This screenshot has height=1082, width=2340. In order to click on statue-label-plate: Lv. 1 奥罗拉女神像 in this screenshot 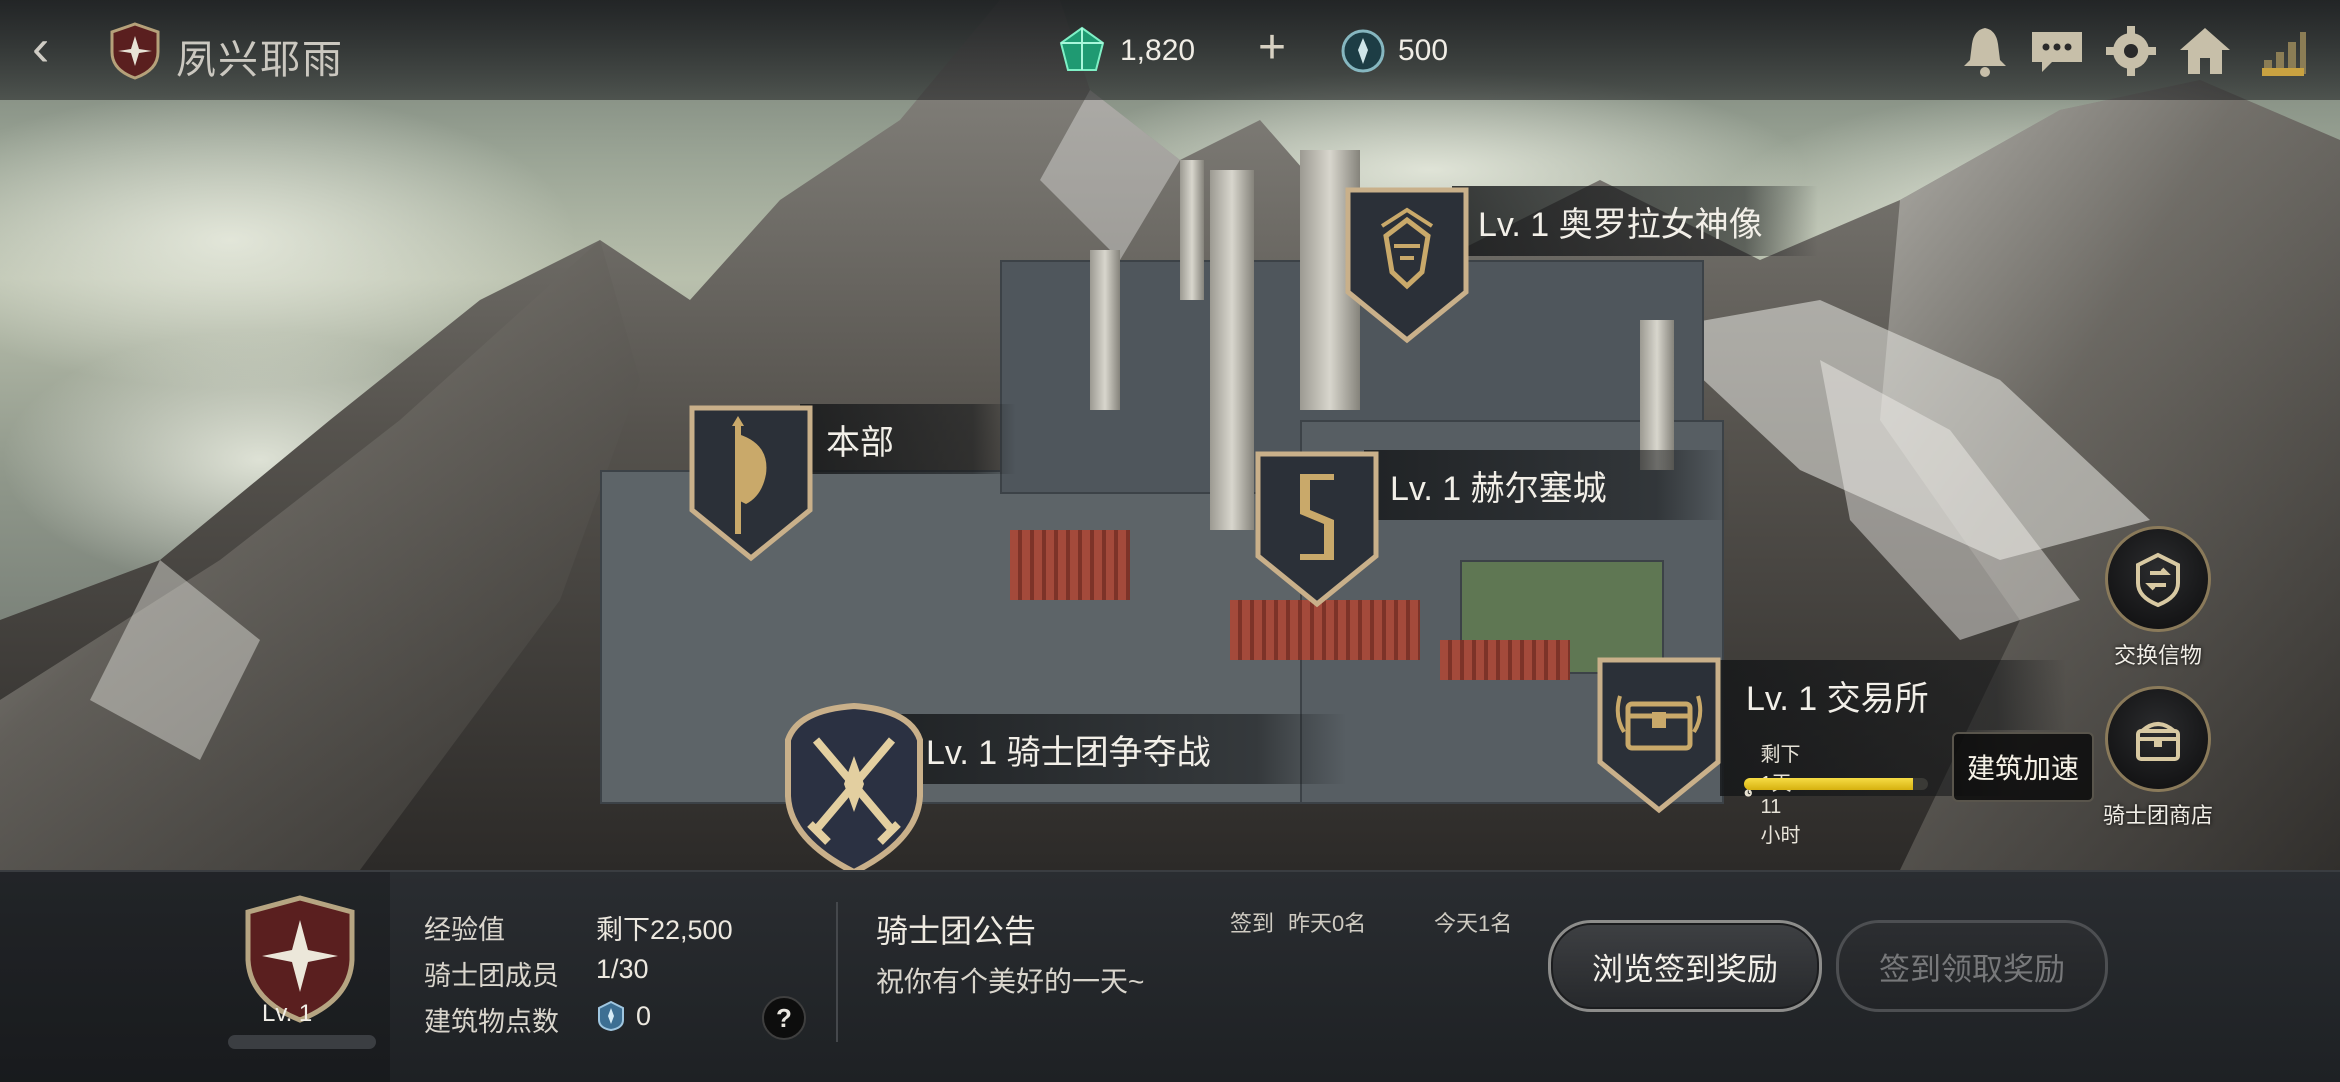, I will do `click(1635, 221)`.